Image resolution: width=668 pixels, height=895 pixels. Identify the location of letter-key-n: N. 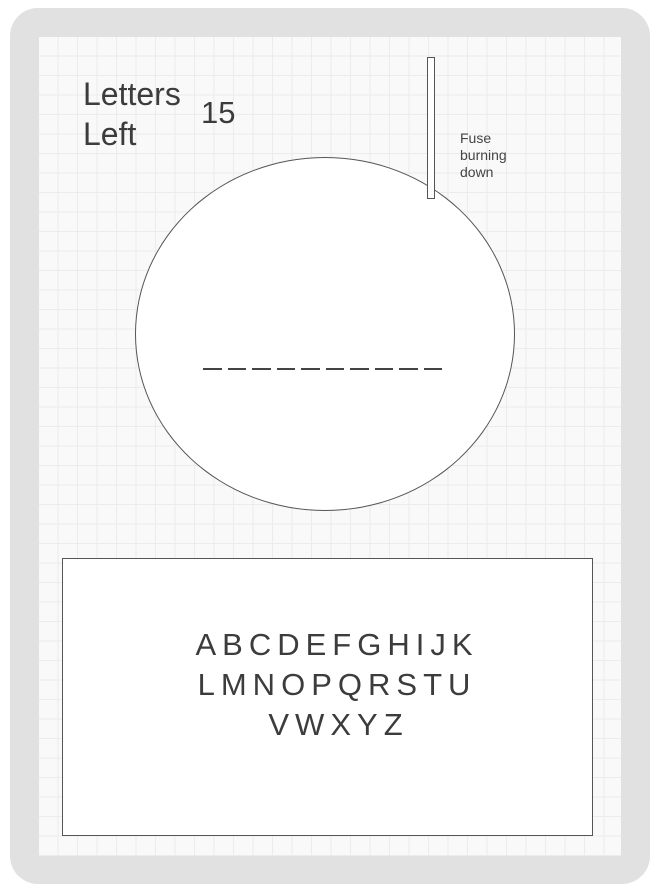
(264, 685).